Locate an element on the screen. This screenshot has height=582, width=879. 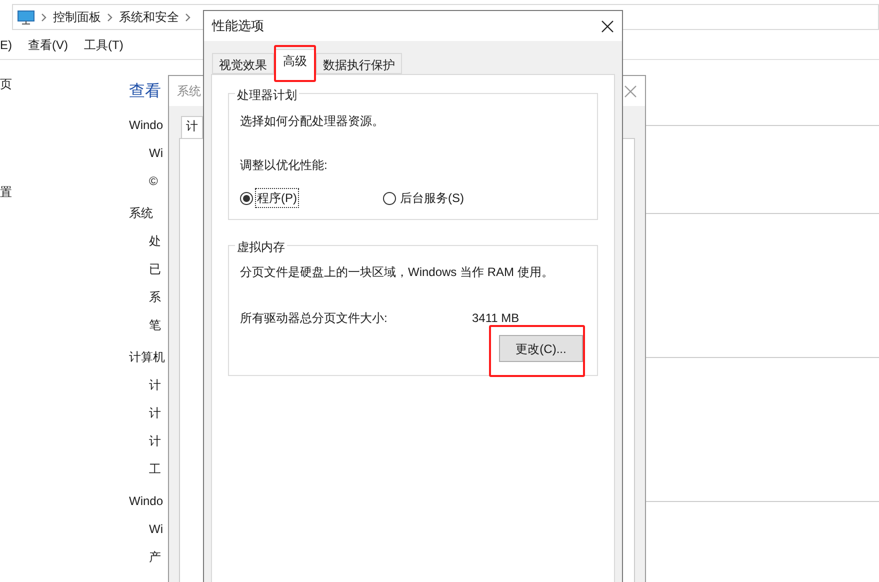
window-title: 性能选项 is located at coordinates (238, 26).